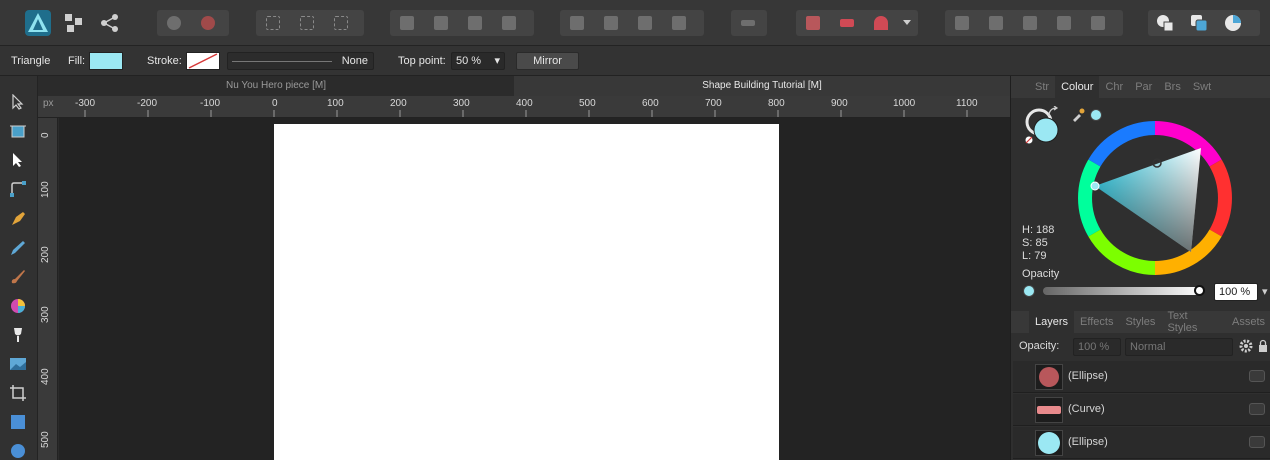 This screenshot has height=460, width=1270. What do you see at coordinates (45, 189) in the screenshot?
I see `ruler-v-label: 100` at bounding box center [45, 189].